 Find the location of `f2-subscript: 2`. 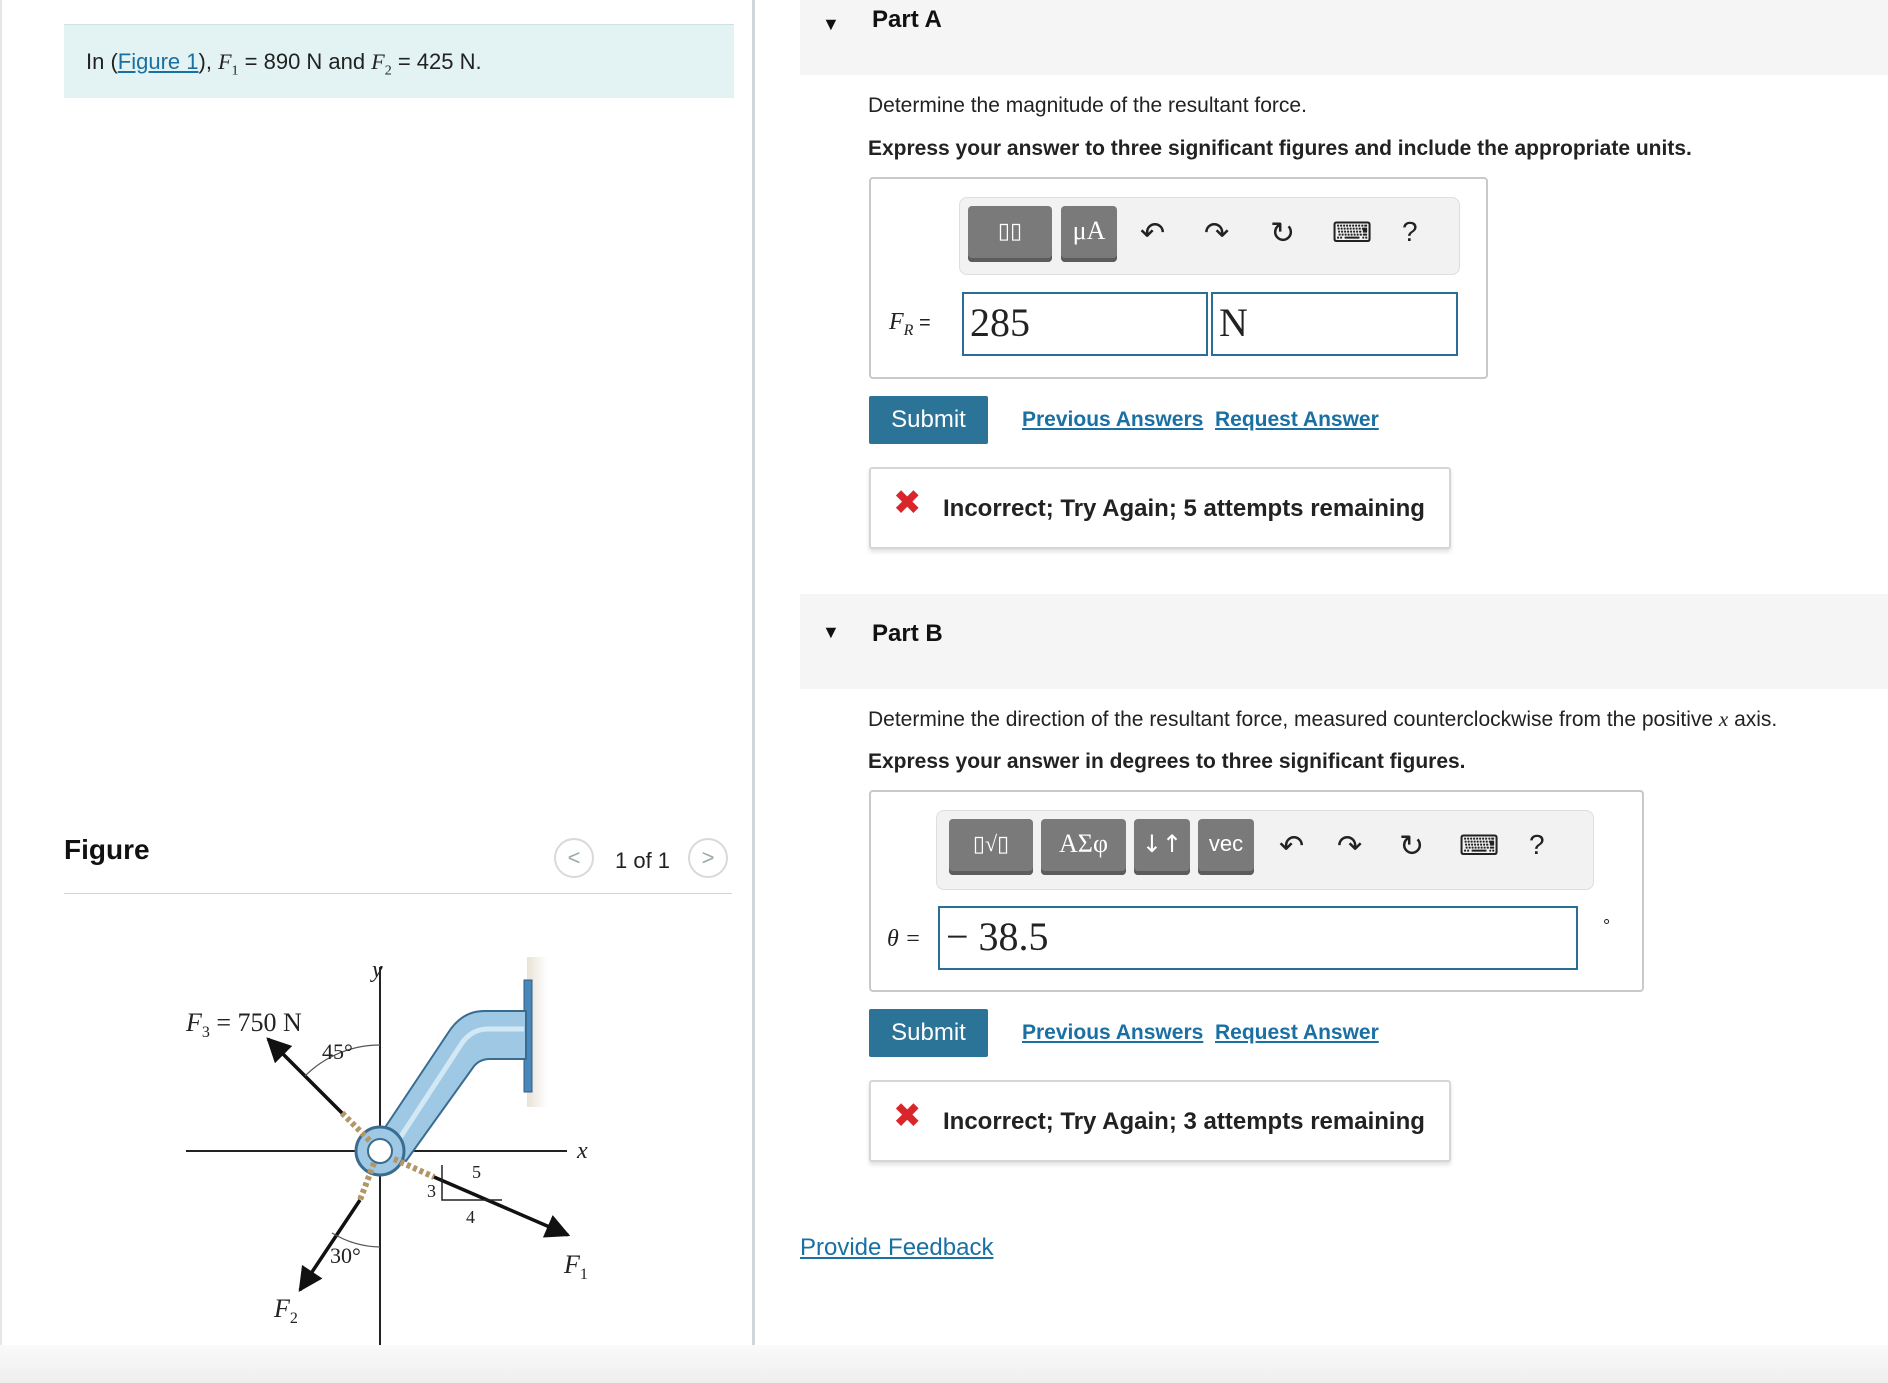

f2-subscript: 2 is located at coordinates (388, 71).